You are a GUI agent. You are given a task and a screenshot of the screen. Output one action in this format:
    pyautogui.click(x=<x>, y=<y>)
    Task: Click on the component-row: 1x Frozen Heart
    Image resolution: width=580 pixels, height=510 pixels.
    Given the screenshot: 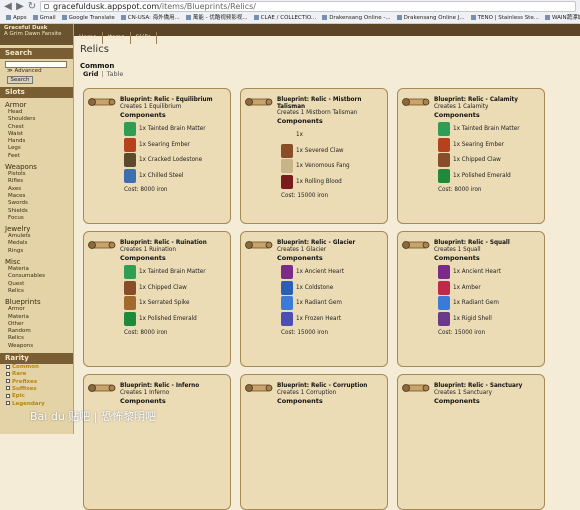 What is the action you would take?
    pyautogui.click(x=333, y=318)
    